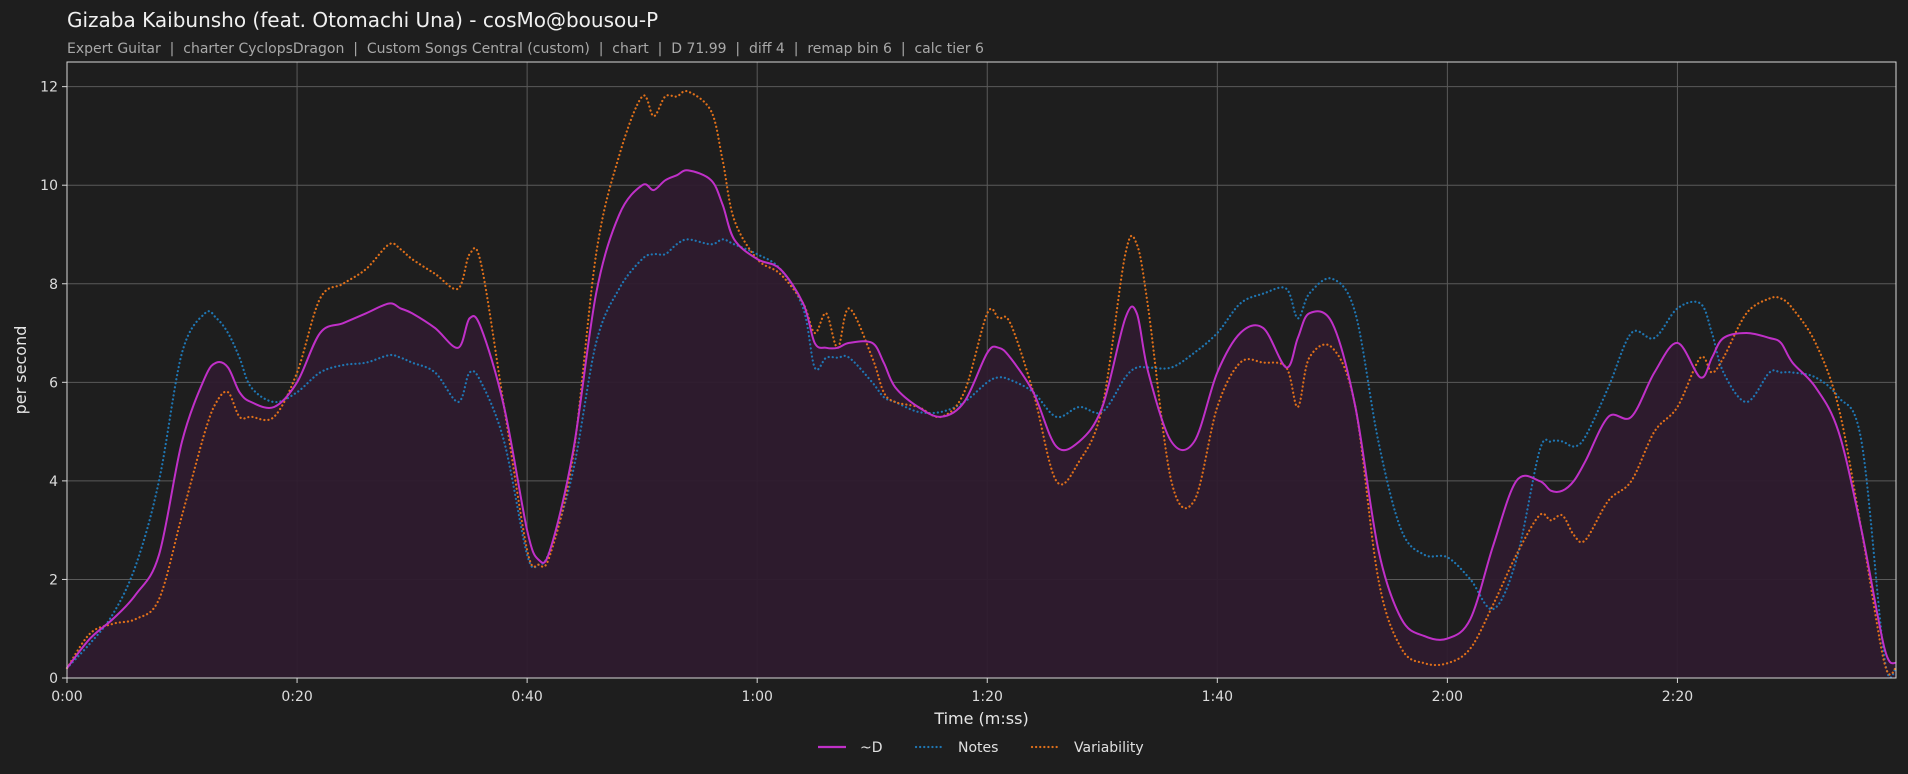 This screenshot has width=1908, height=774. I want to click on y-tick-label: 12, so click(49, 88).